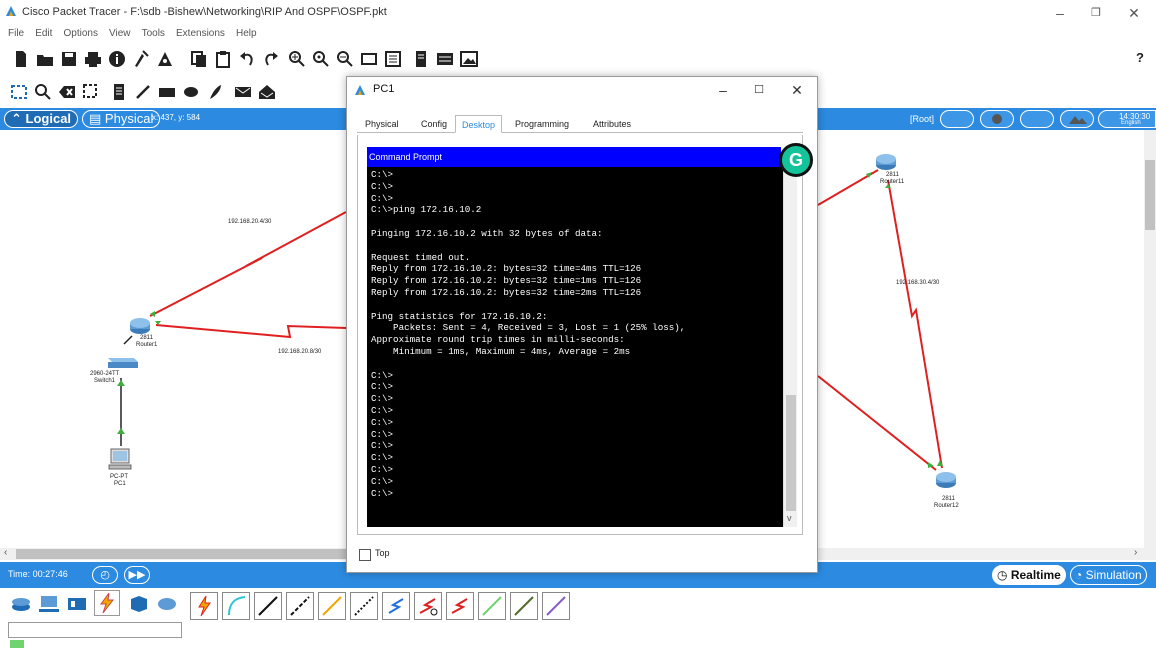 Image resolution: width=1156 pixels, height=648 pixels. I want to click on save-icon, so click(69, 59).